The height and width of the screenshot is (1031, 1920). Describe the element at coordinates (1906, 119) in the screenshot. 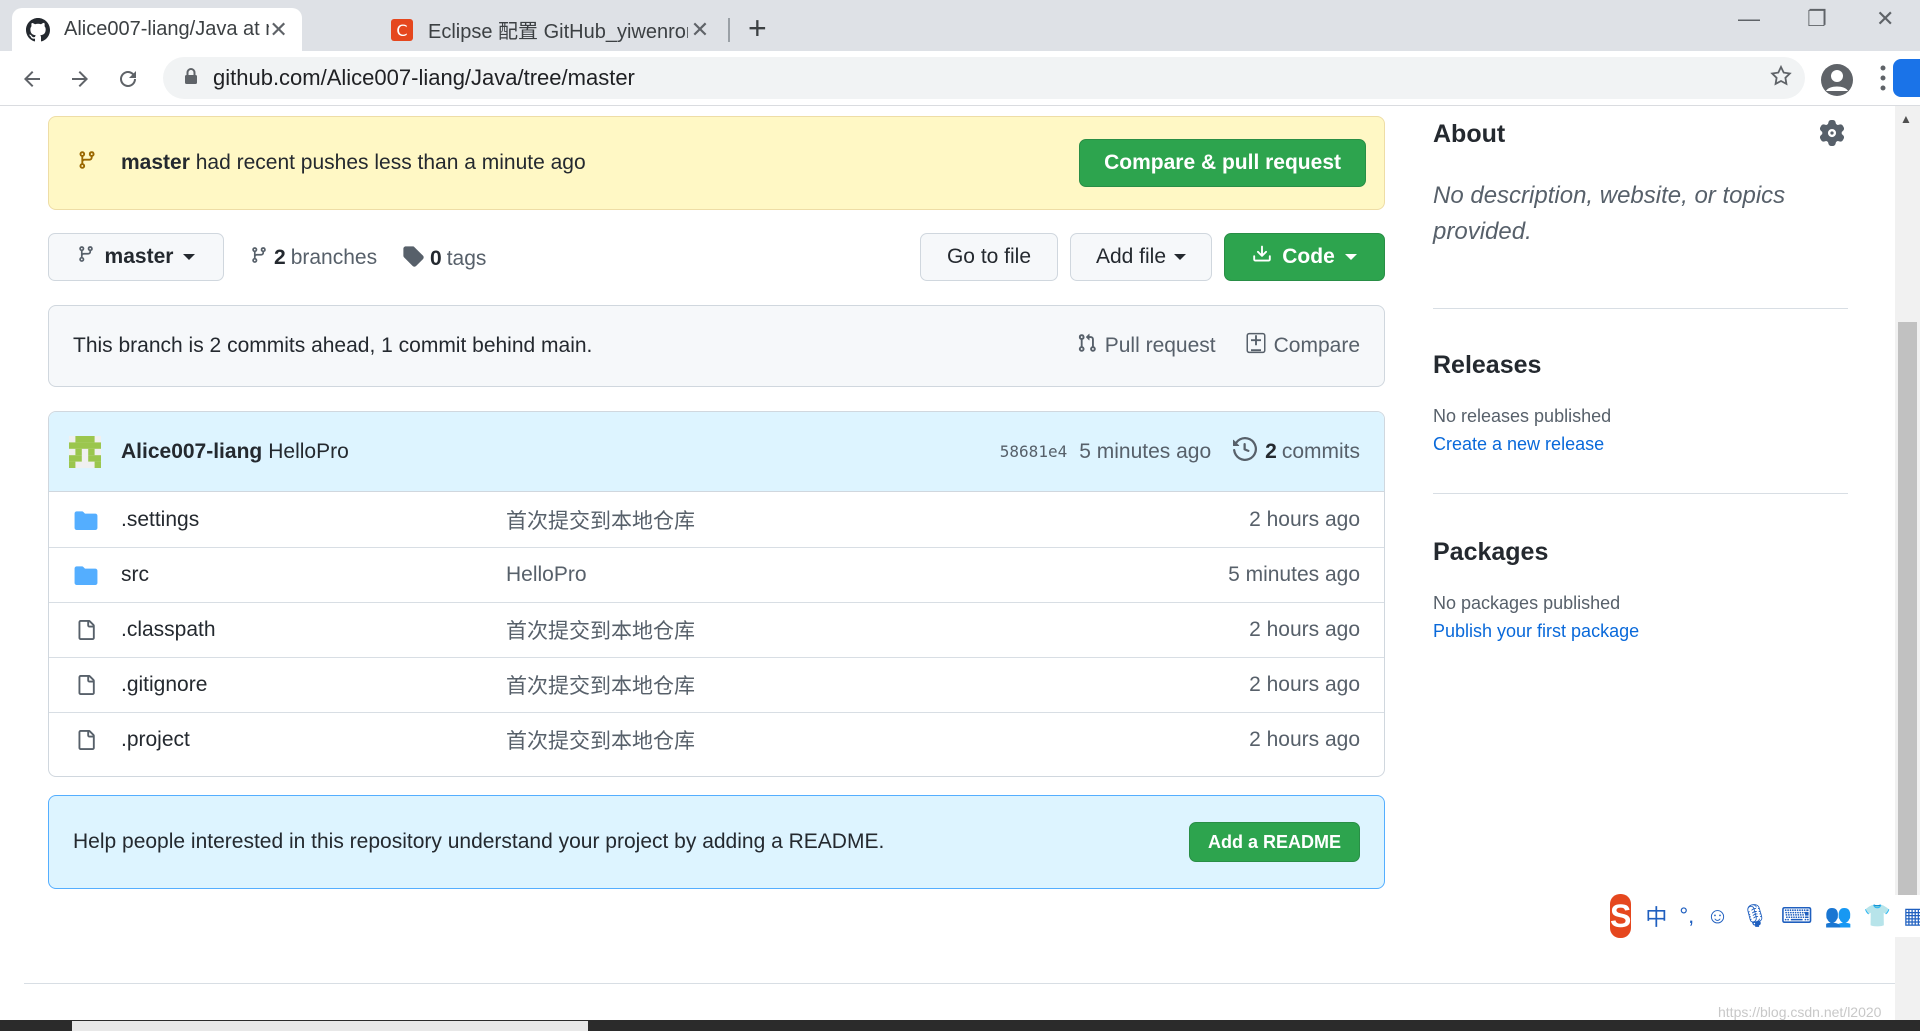

I see `scroll-up-icon: ▲` at that location.